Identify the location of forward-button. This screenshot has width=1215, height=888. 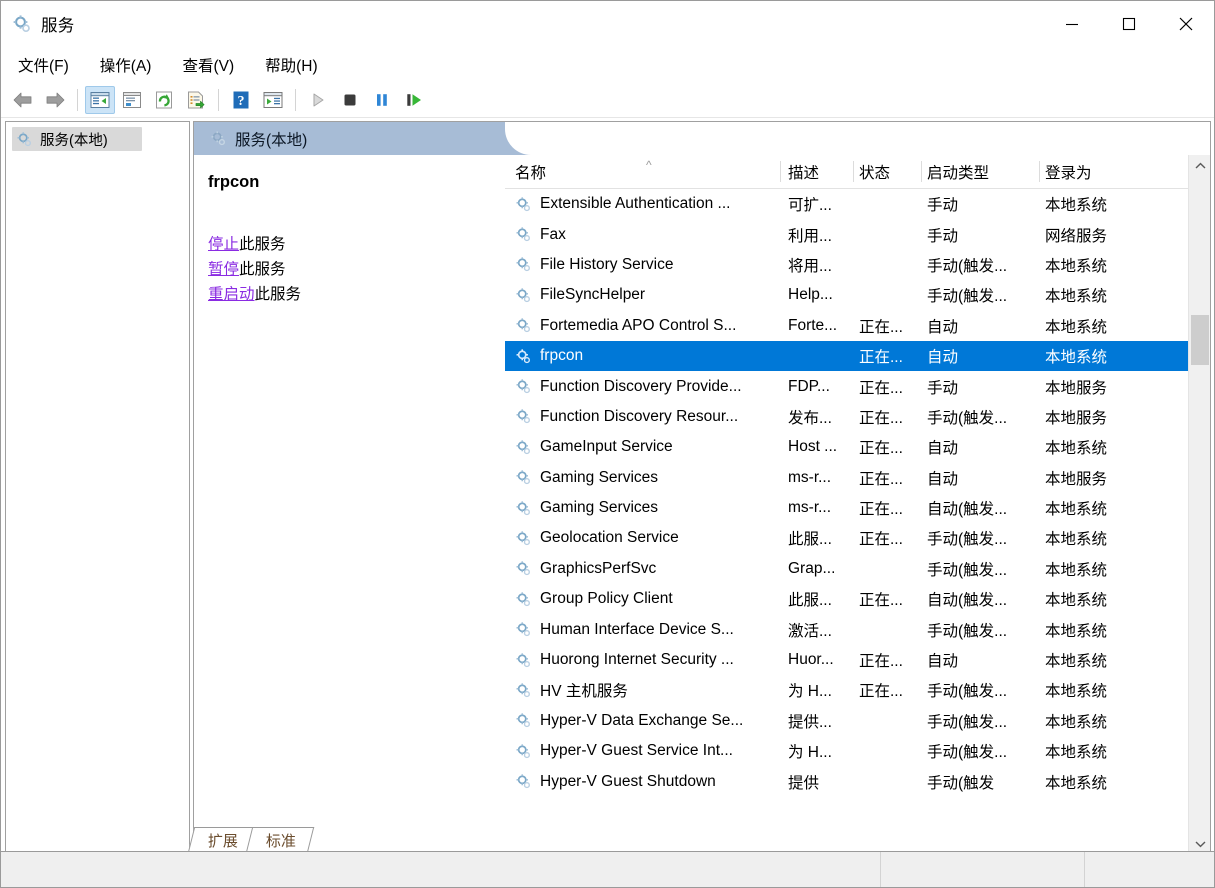
(55, 100).